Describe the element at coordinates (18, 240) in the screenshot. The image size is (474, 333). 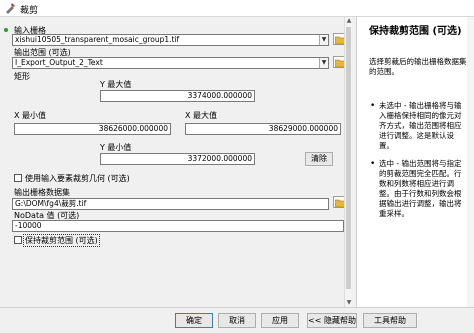
I see `maintain-extent-checkbox` at that location.